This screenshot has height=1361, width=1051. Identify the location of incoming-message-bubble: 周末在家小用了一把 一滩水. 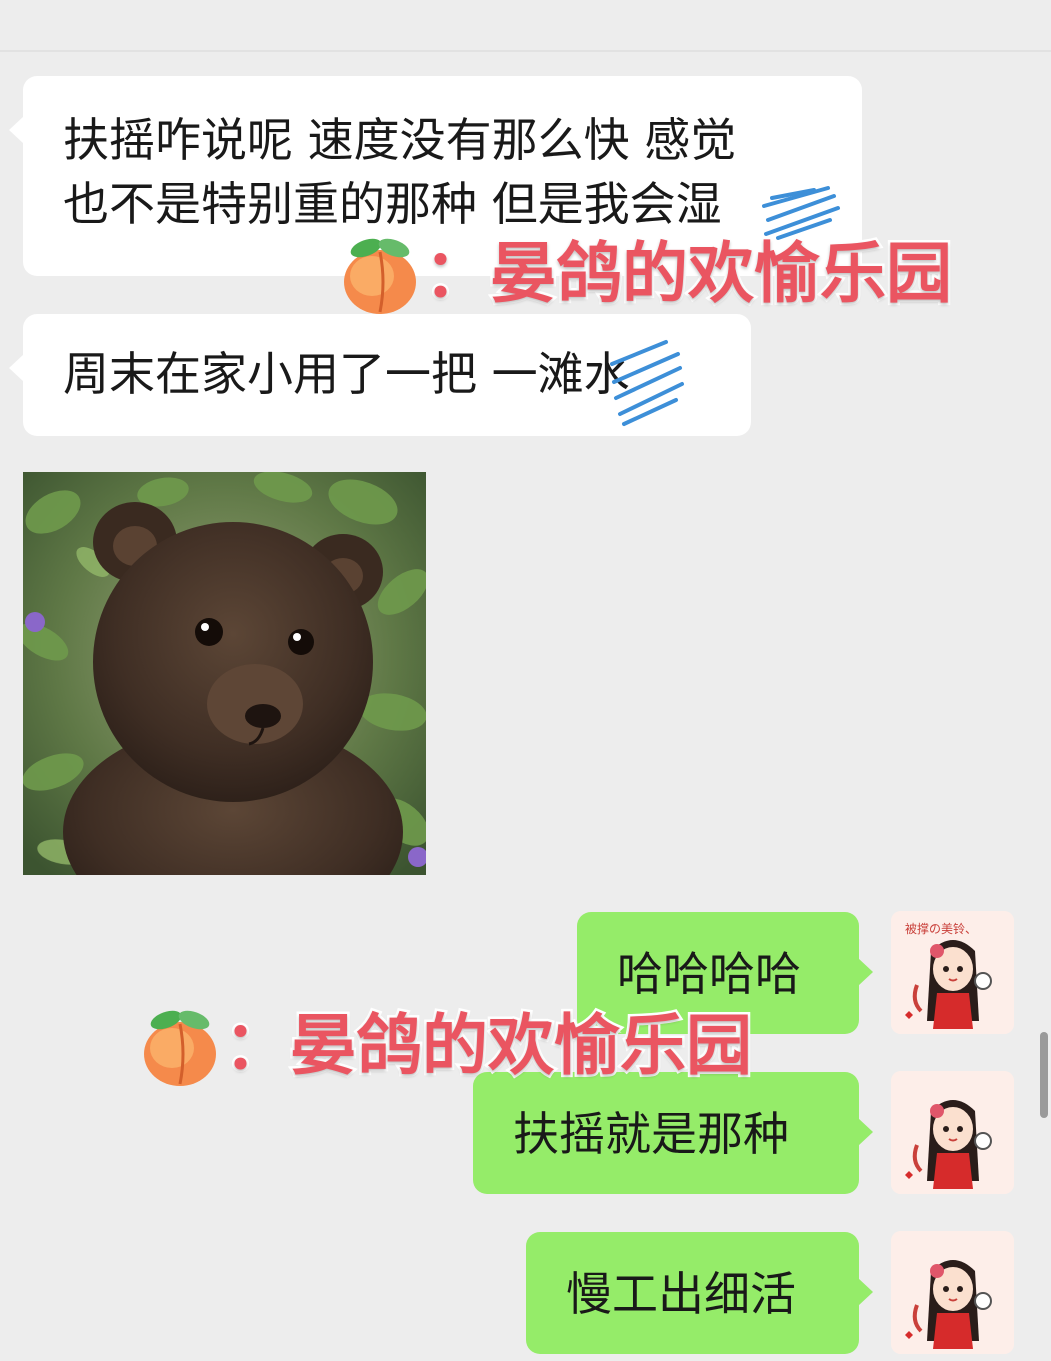
(380, 375).